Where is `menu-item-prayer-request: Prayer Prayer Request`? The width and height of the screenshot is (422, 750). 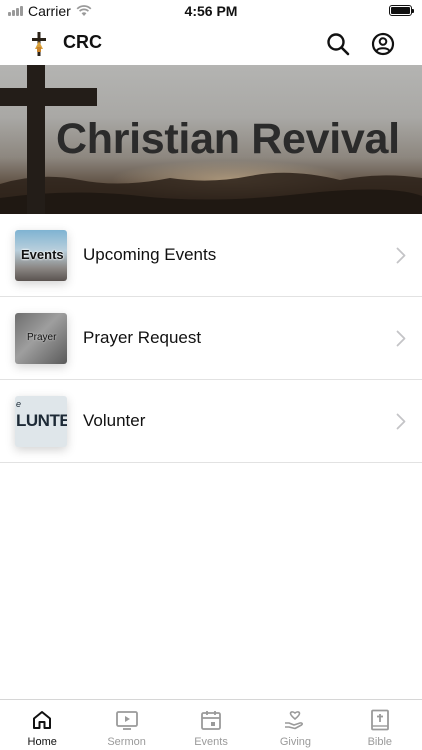 menu-item-prayer-request: Prayer Prayer Request is located at coordinates (211, 338).